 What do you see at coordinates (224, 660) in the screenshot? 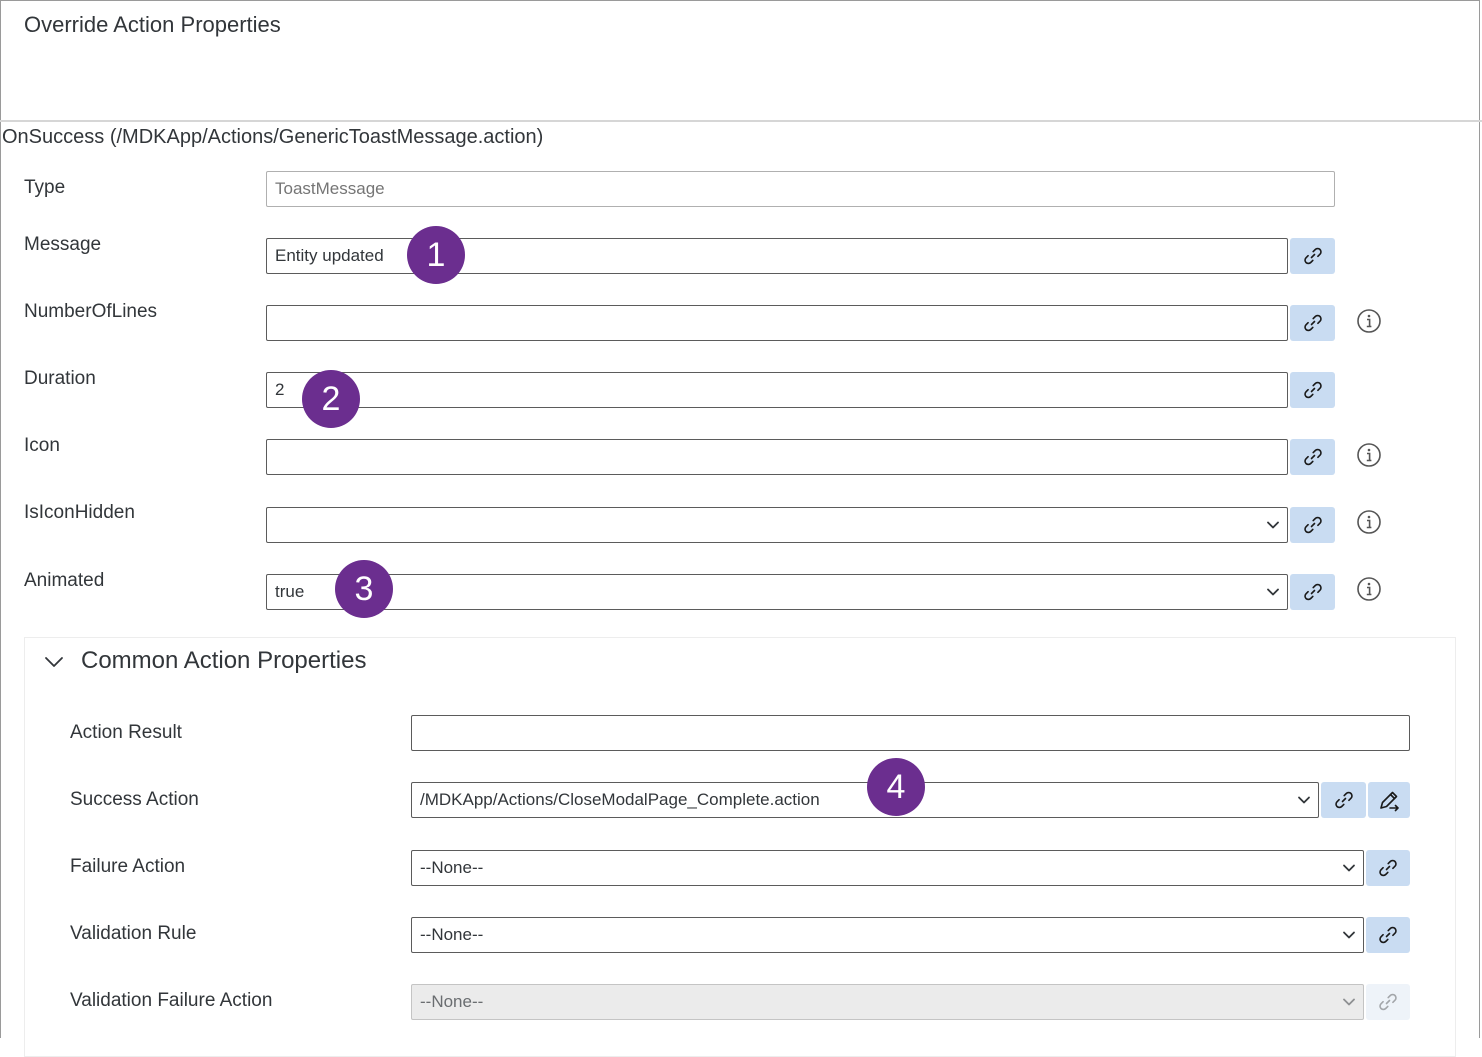
I see `common-action-properties-title: Common Action Properties` at bounding box center [224, 660].